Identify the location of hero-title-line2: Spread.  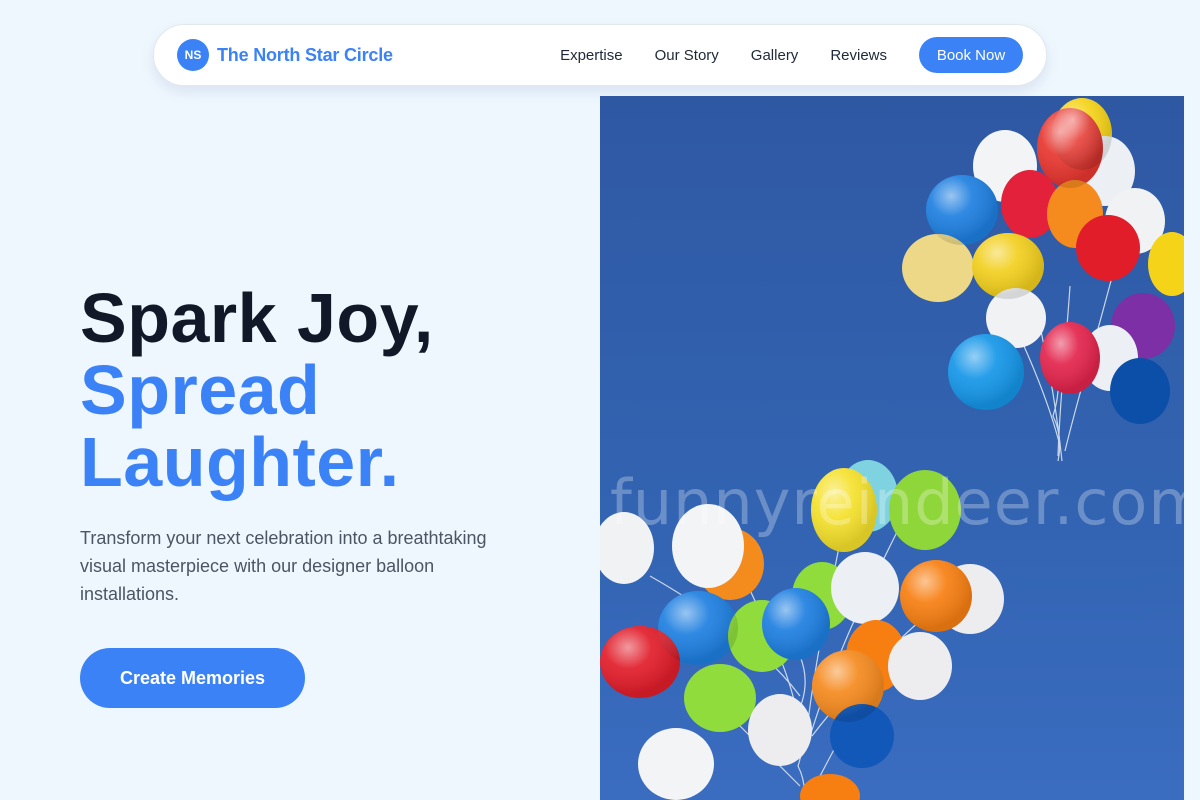
(200, 390).